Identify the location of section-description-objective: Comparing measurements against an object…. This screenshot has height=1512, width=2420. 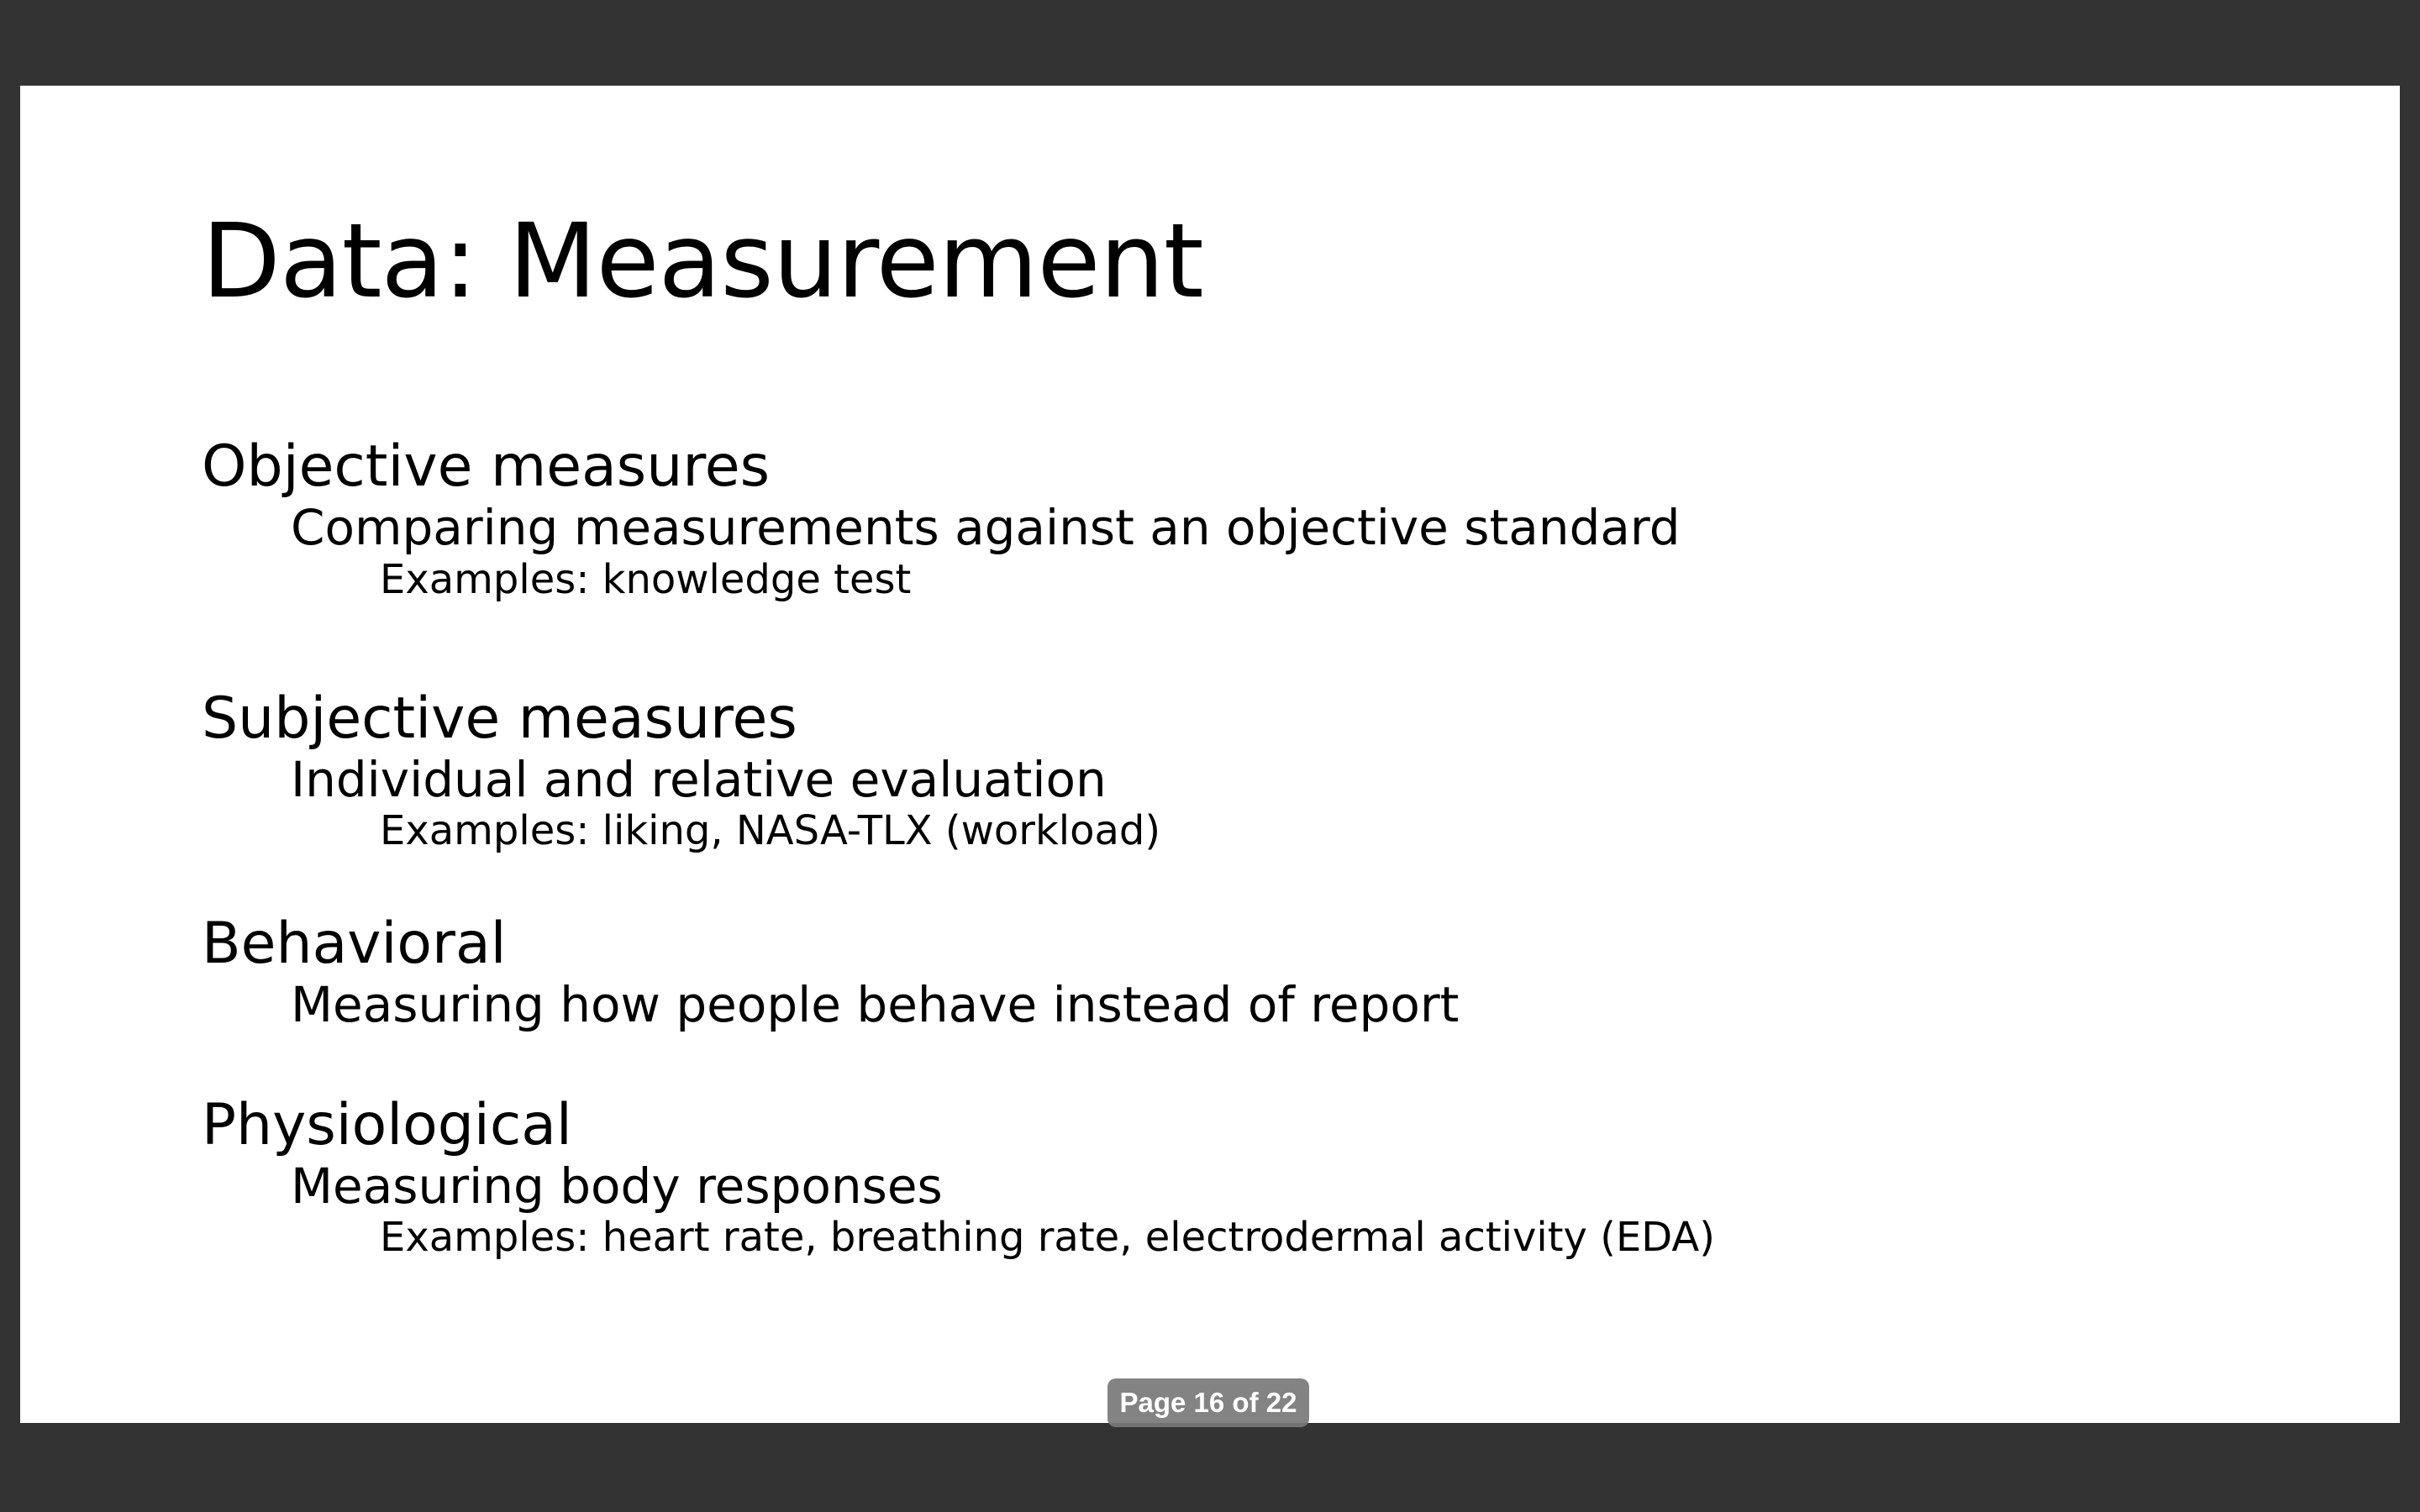
(986, 527).